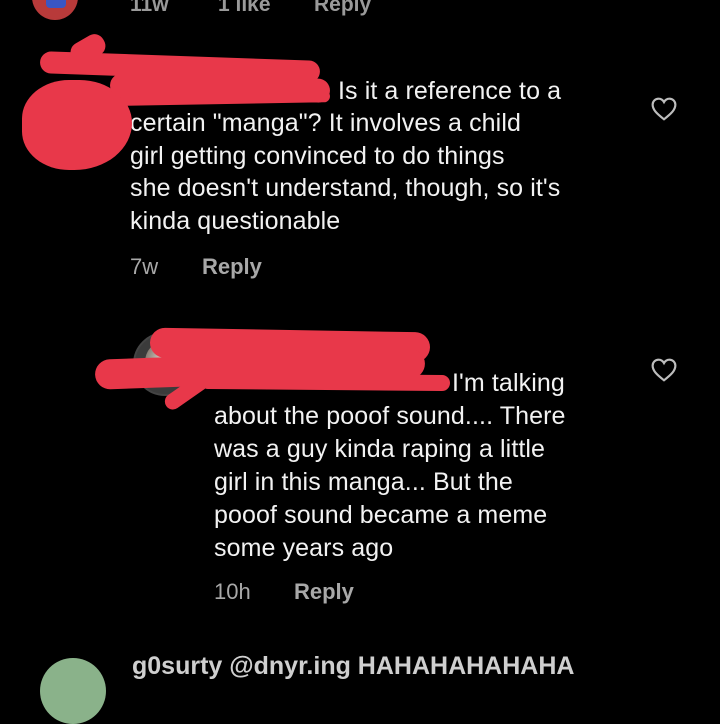 This screenshot has height=724, width=720. I want to click on comment-text-line: girl in this manga... But the, so click(363, 482).